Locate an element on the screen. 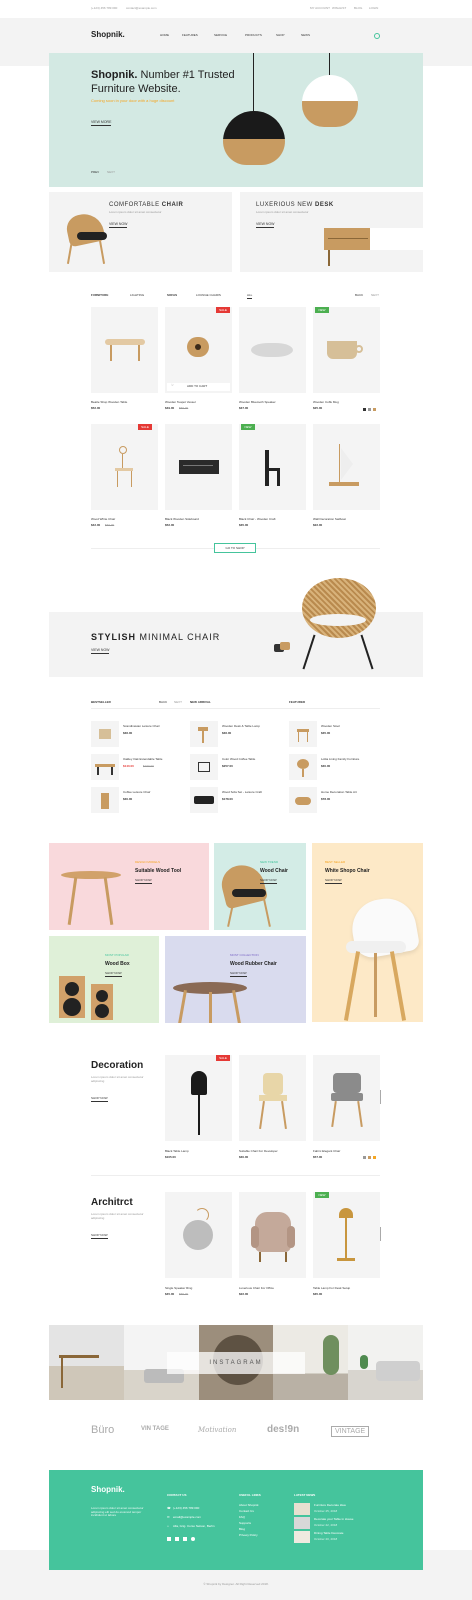  list-item-name: Lolita Living Family Furniture is located at coordinates (340, 759).